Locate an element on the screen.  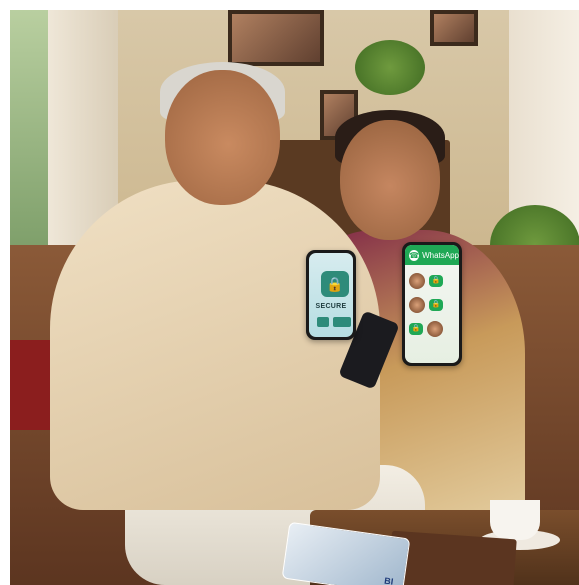
whatsapp-logo-icon: ☎ is located at coordinates (414, 255).